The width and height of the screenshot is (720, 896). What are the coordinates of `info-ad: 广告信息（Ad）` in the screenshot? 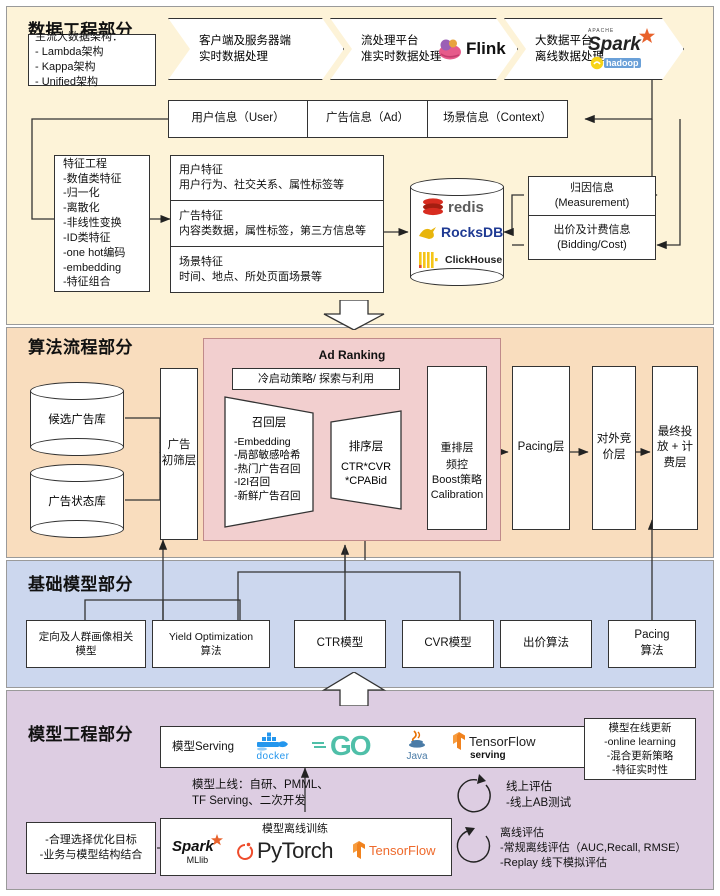 It's located at (368, 119).